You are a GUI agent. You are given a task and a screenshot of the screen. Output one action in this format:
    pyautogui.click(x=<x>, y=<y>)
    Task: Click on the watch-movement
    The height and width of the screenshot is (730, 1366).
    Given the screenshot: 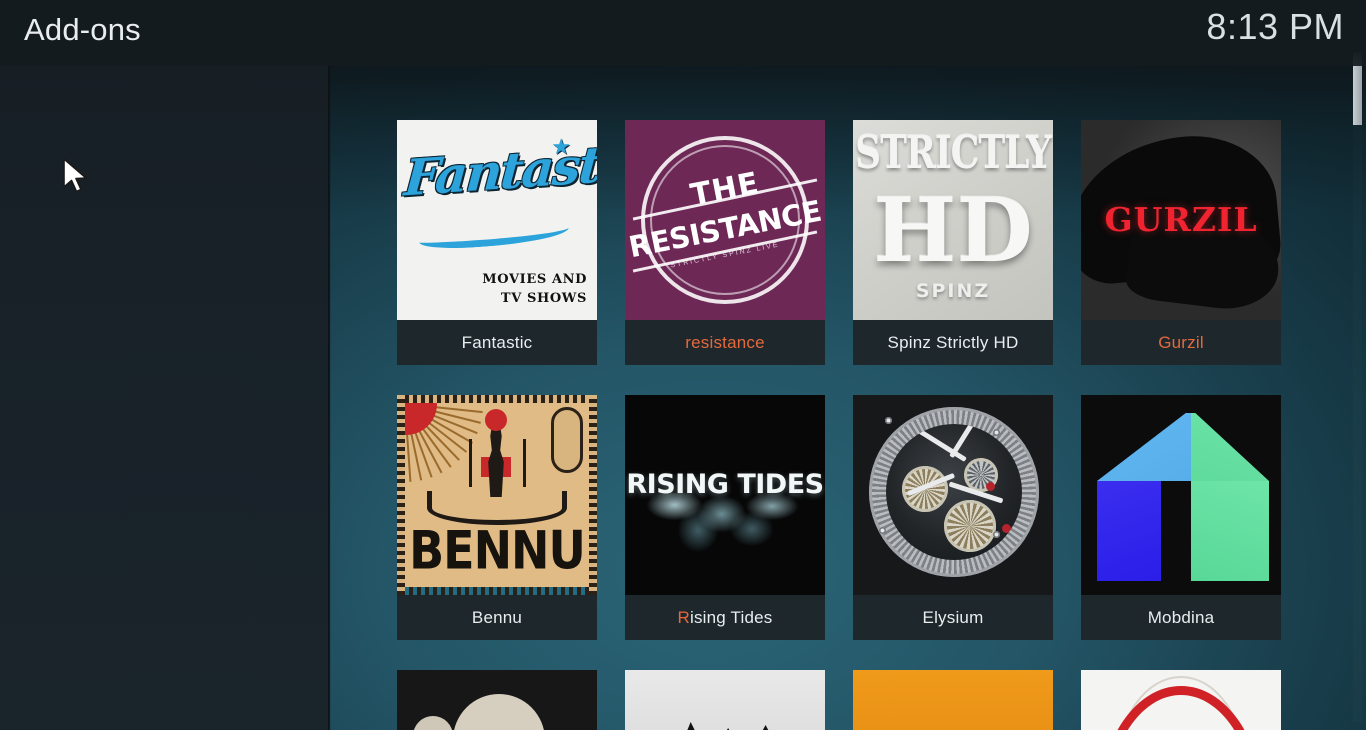 What is the action you would take?
    pyautogui.click(x=954, y=492)
    